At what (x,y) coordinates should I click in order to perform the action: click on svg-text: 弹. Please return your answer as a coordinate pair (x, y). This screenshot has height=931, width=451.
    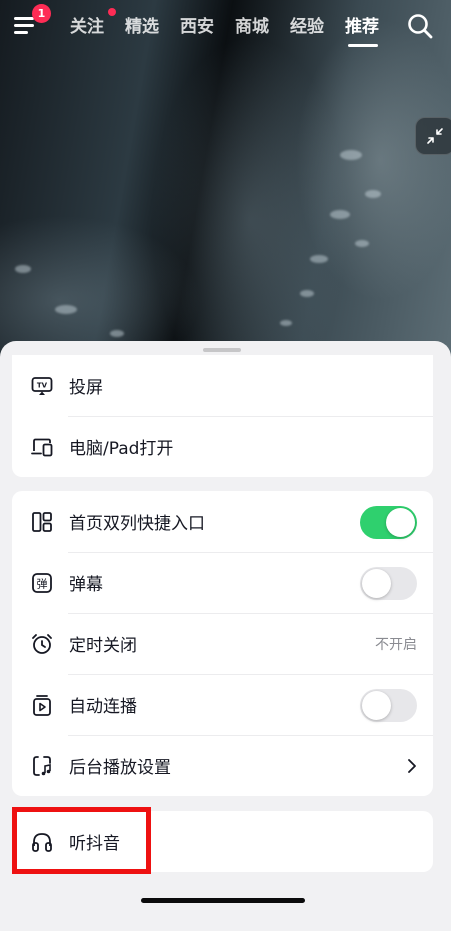
    Looking at the image, I should click on (42, 583).